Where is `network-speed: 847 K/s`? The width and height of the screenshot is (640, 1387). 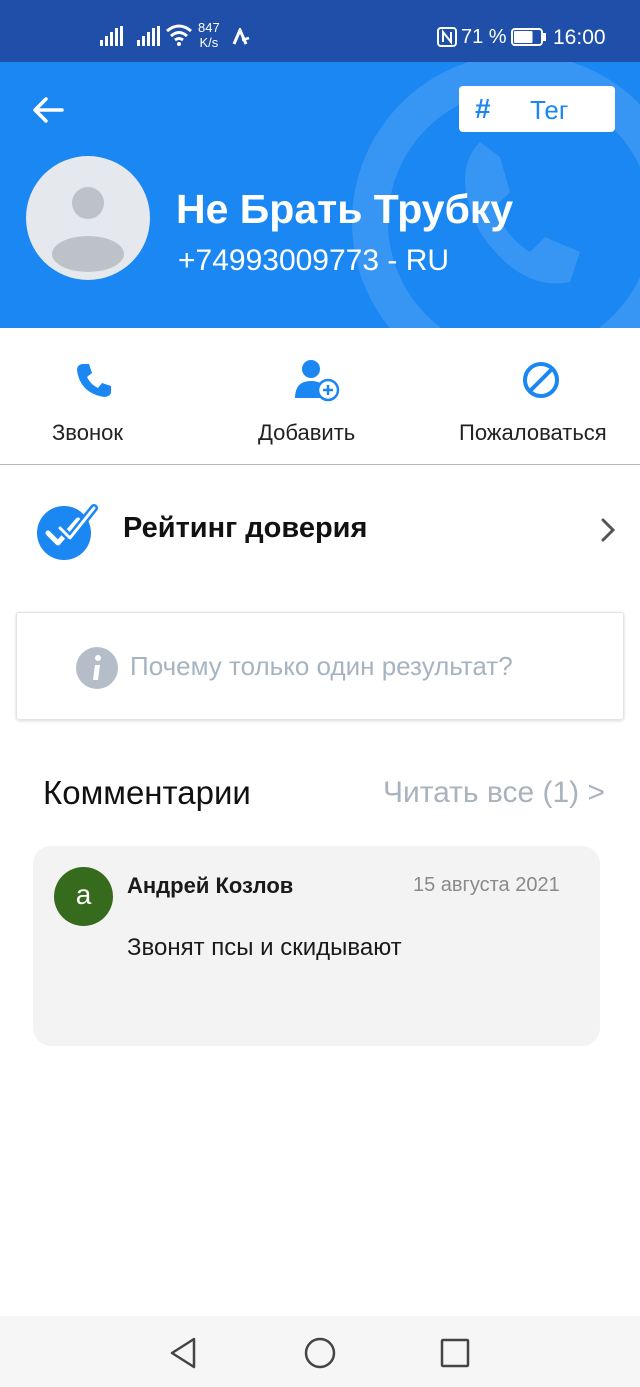 network-speed: 847 K/s is located at coordinates (209, 35).